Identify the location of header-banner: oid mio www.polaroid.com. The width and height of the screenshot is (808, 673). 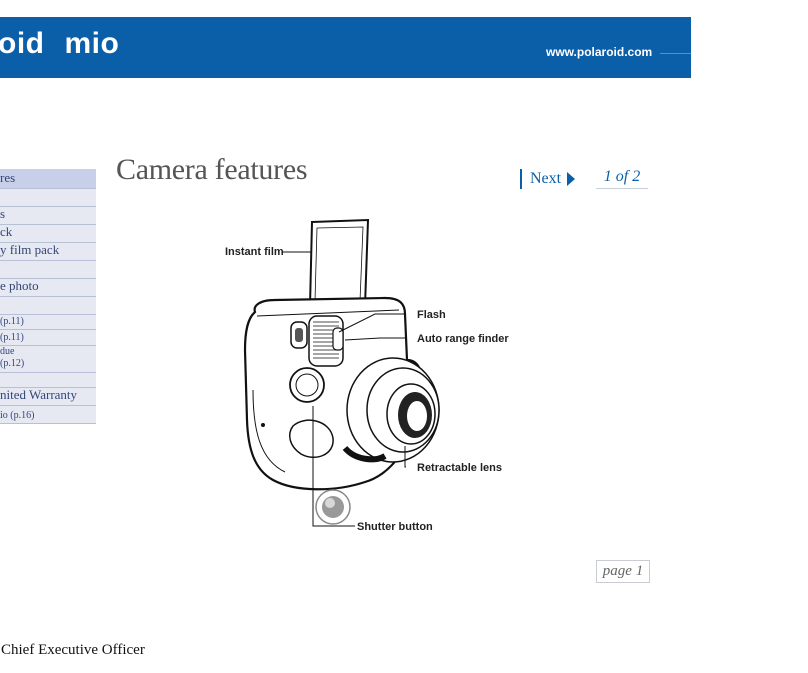
(345, 47).